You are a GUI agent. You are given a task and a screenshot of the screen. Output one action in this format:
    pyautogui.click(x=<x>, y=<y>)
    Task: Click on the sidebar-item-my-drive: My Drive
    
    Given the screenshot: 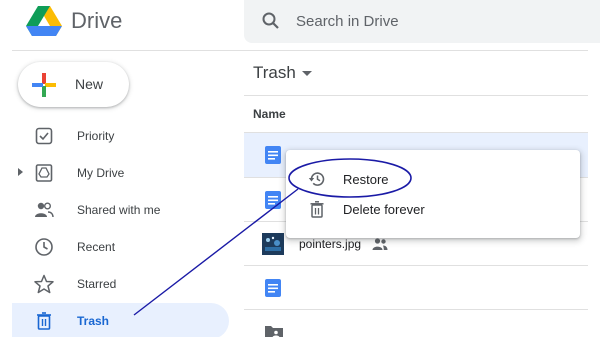 What is the action you would take?
    pyautogui.click(x=120, y=173)
    